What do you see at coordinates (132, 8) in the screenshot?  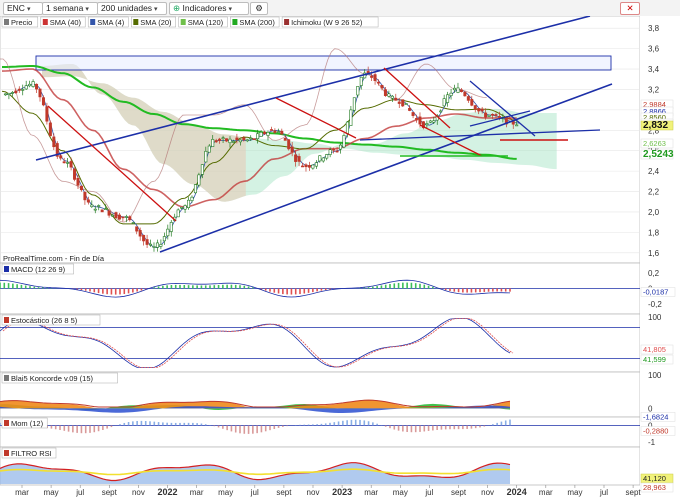 I see `units-select: 200 unidades ▾` at bounding box center [132, 8].